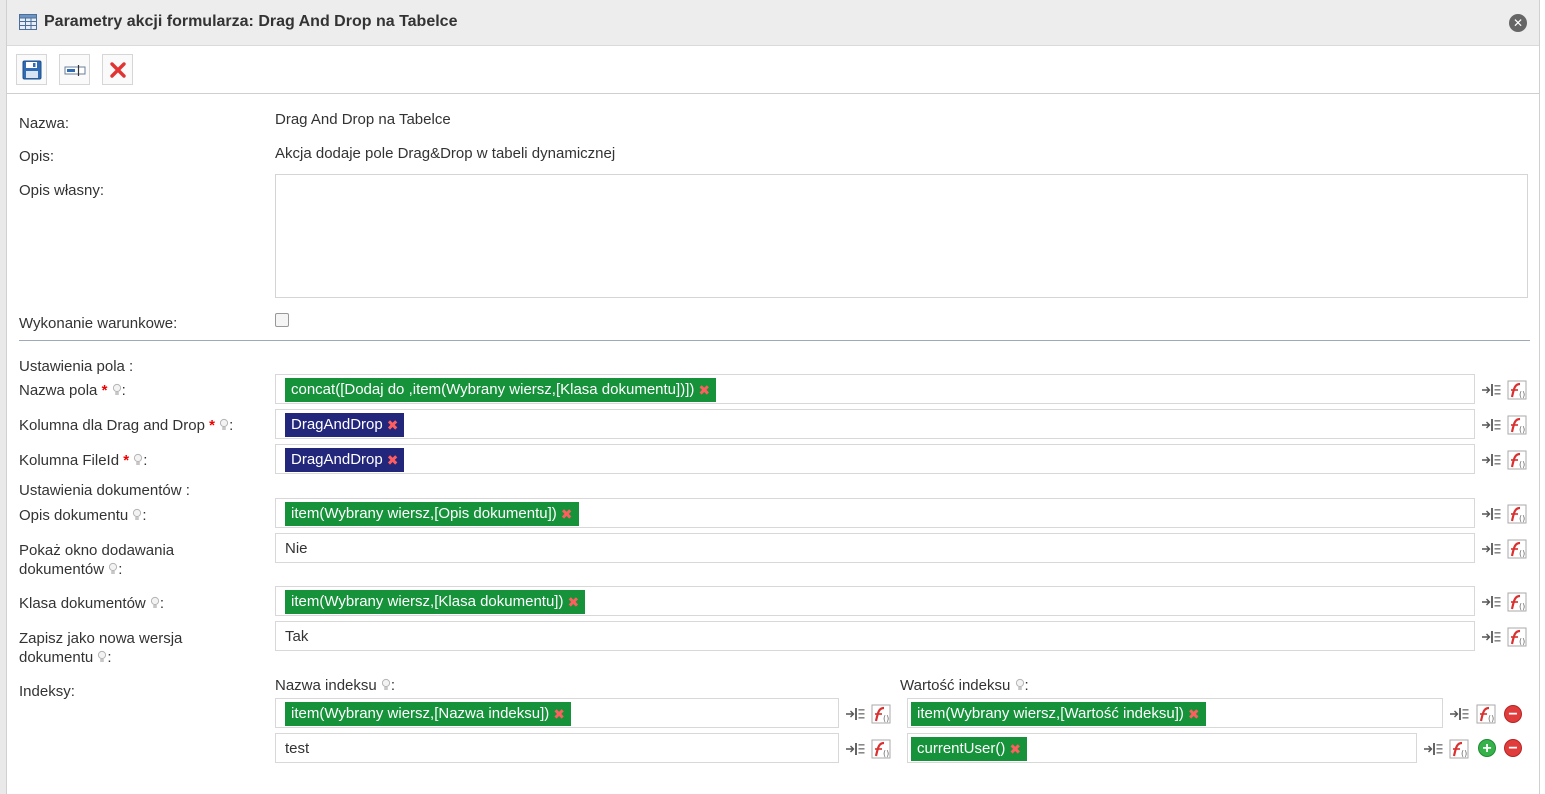 Image resolution: width=1545 pixels, height=794 pixels. I want to click on section-divider, so click(774, 340).